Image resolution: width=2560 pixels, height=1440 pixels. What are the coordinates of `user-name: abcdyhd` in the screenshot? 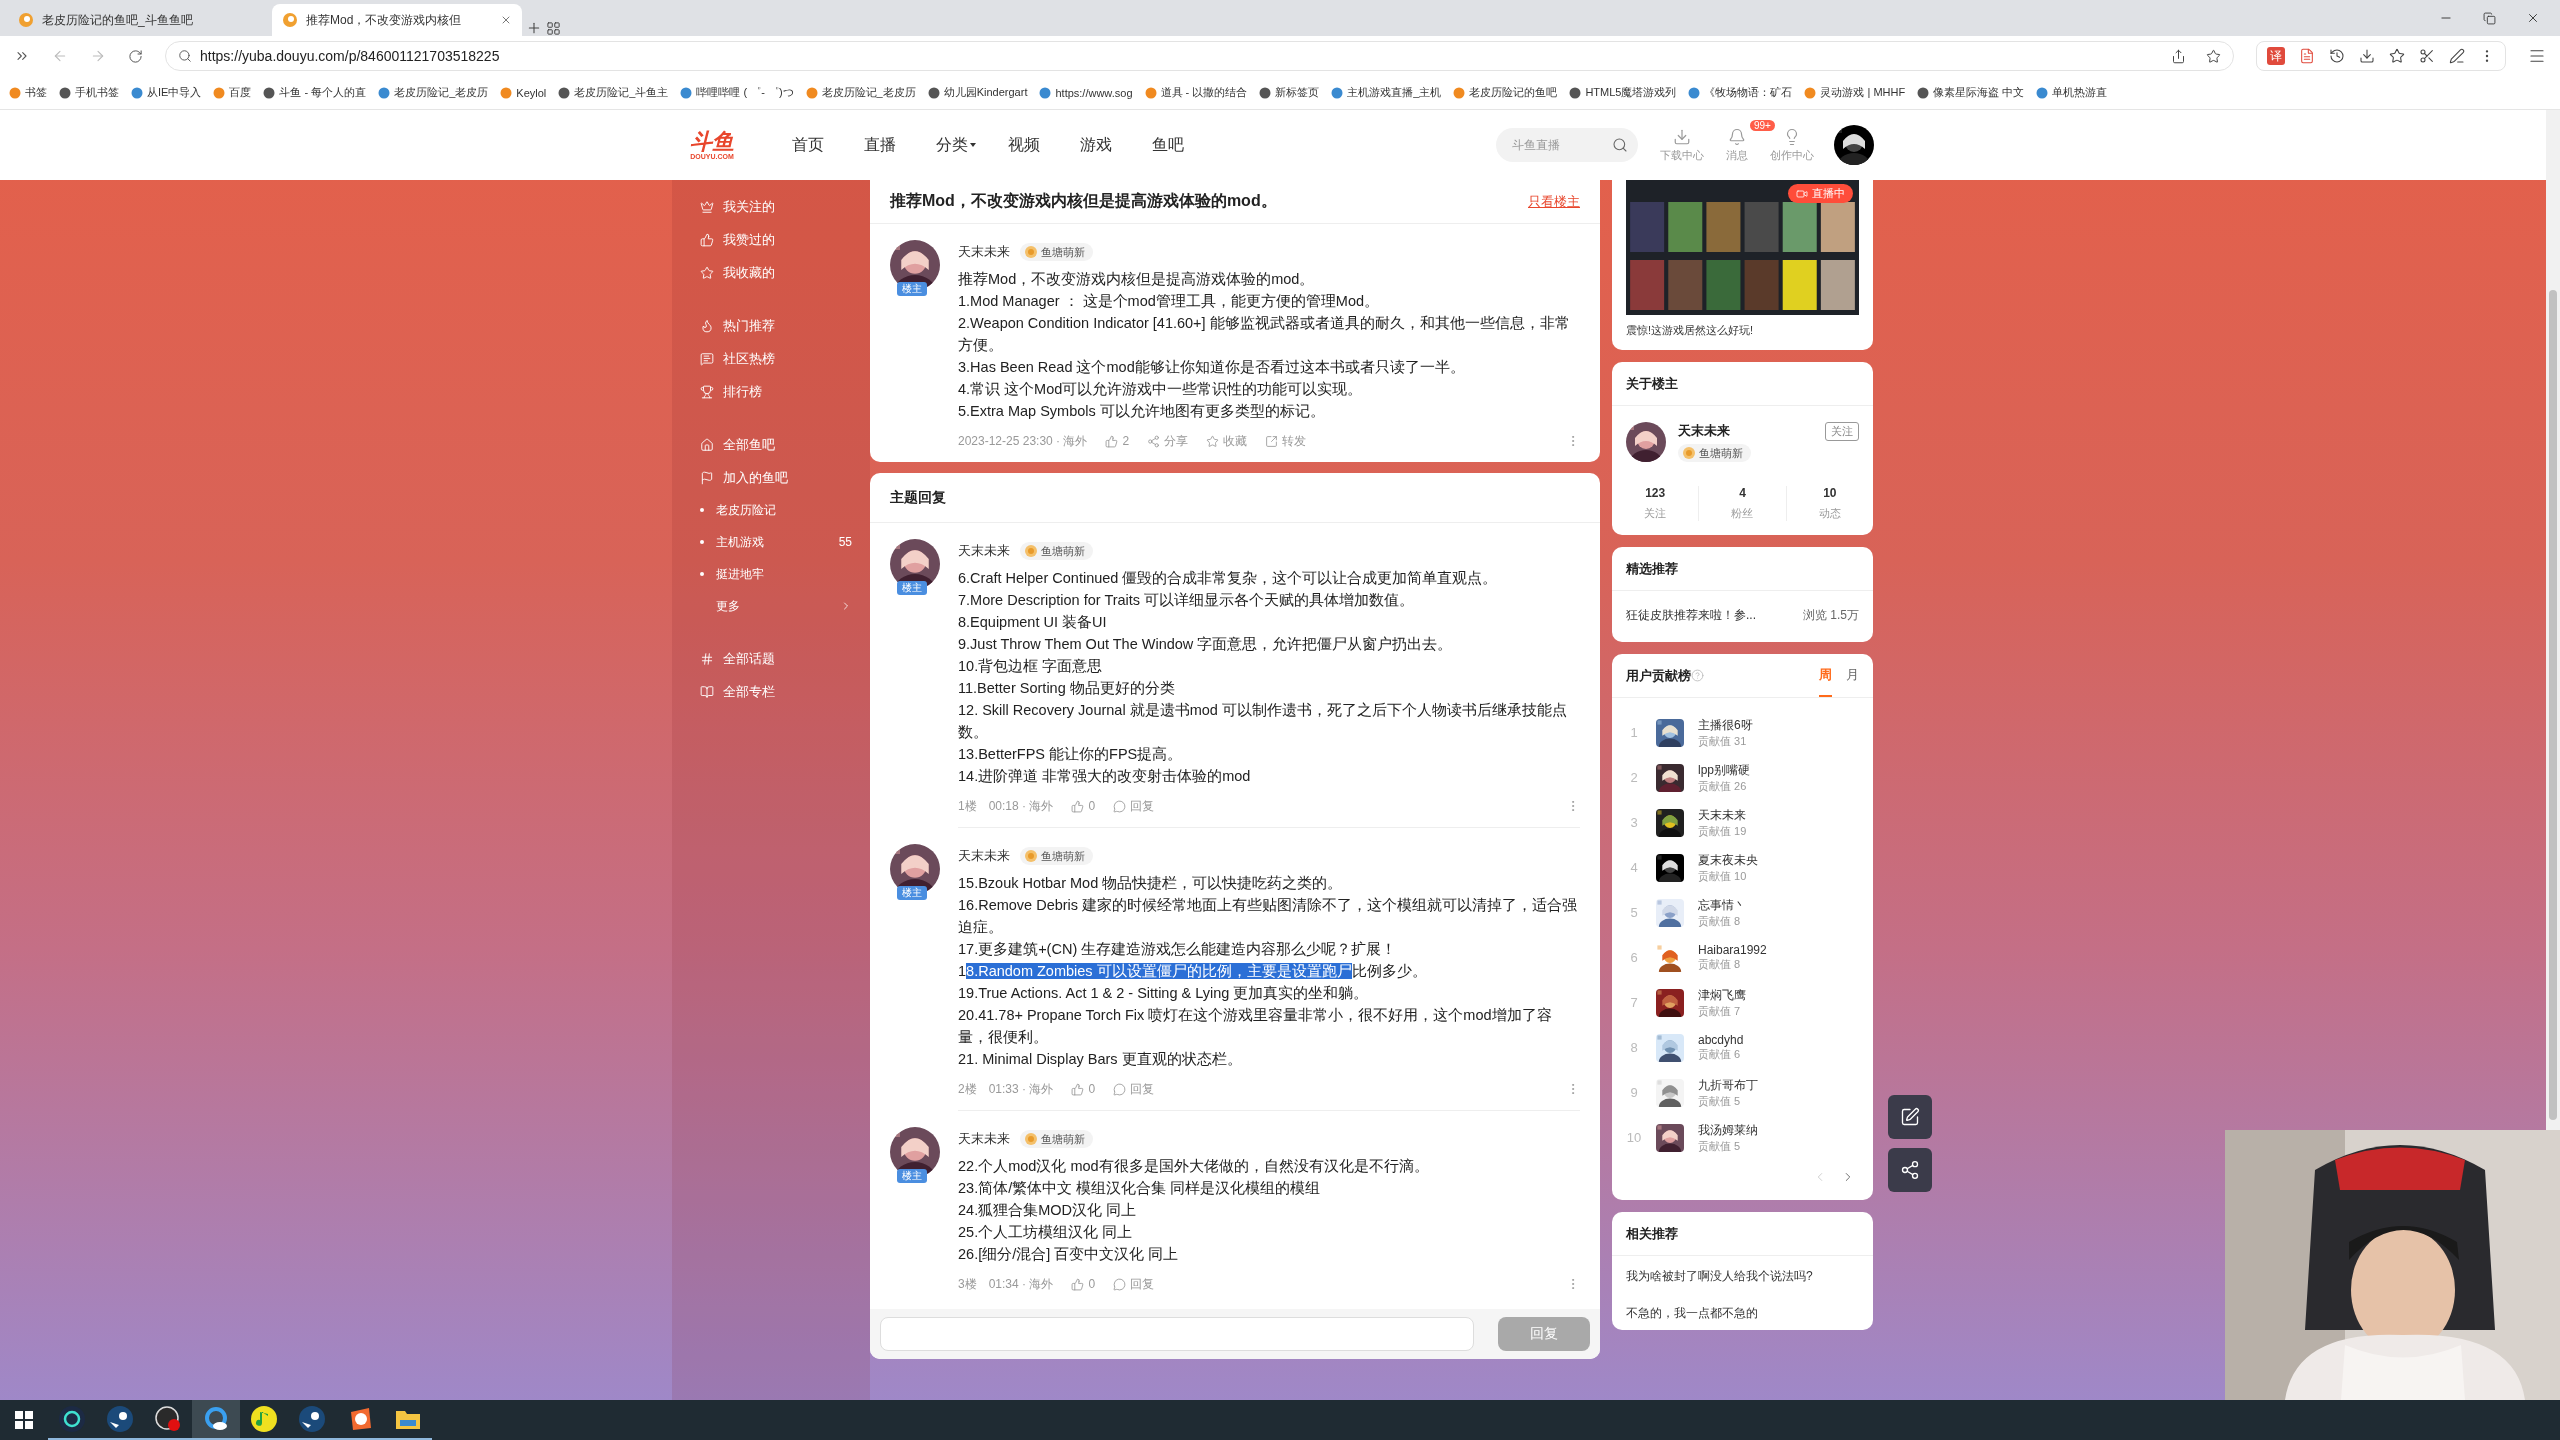 It's located at (1721, 1040).